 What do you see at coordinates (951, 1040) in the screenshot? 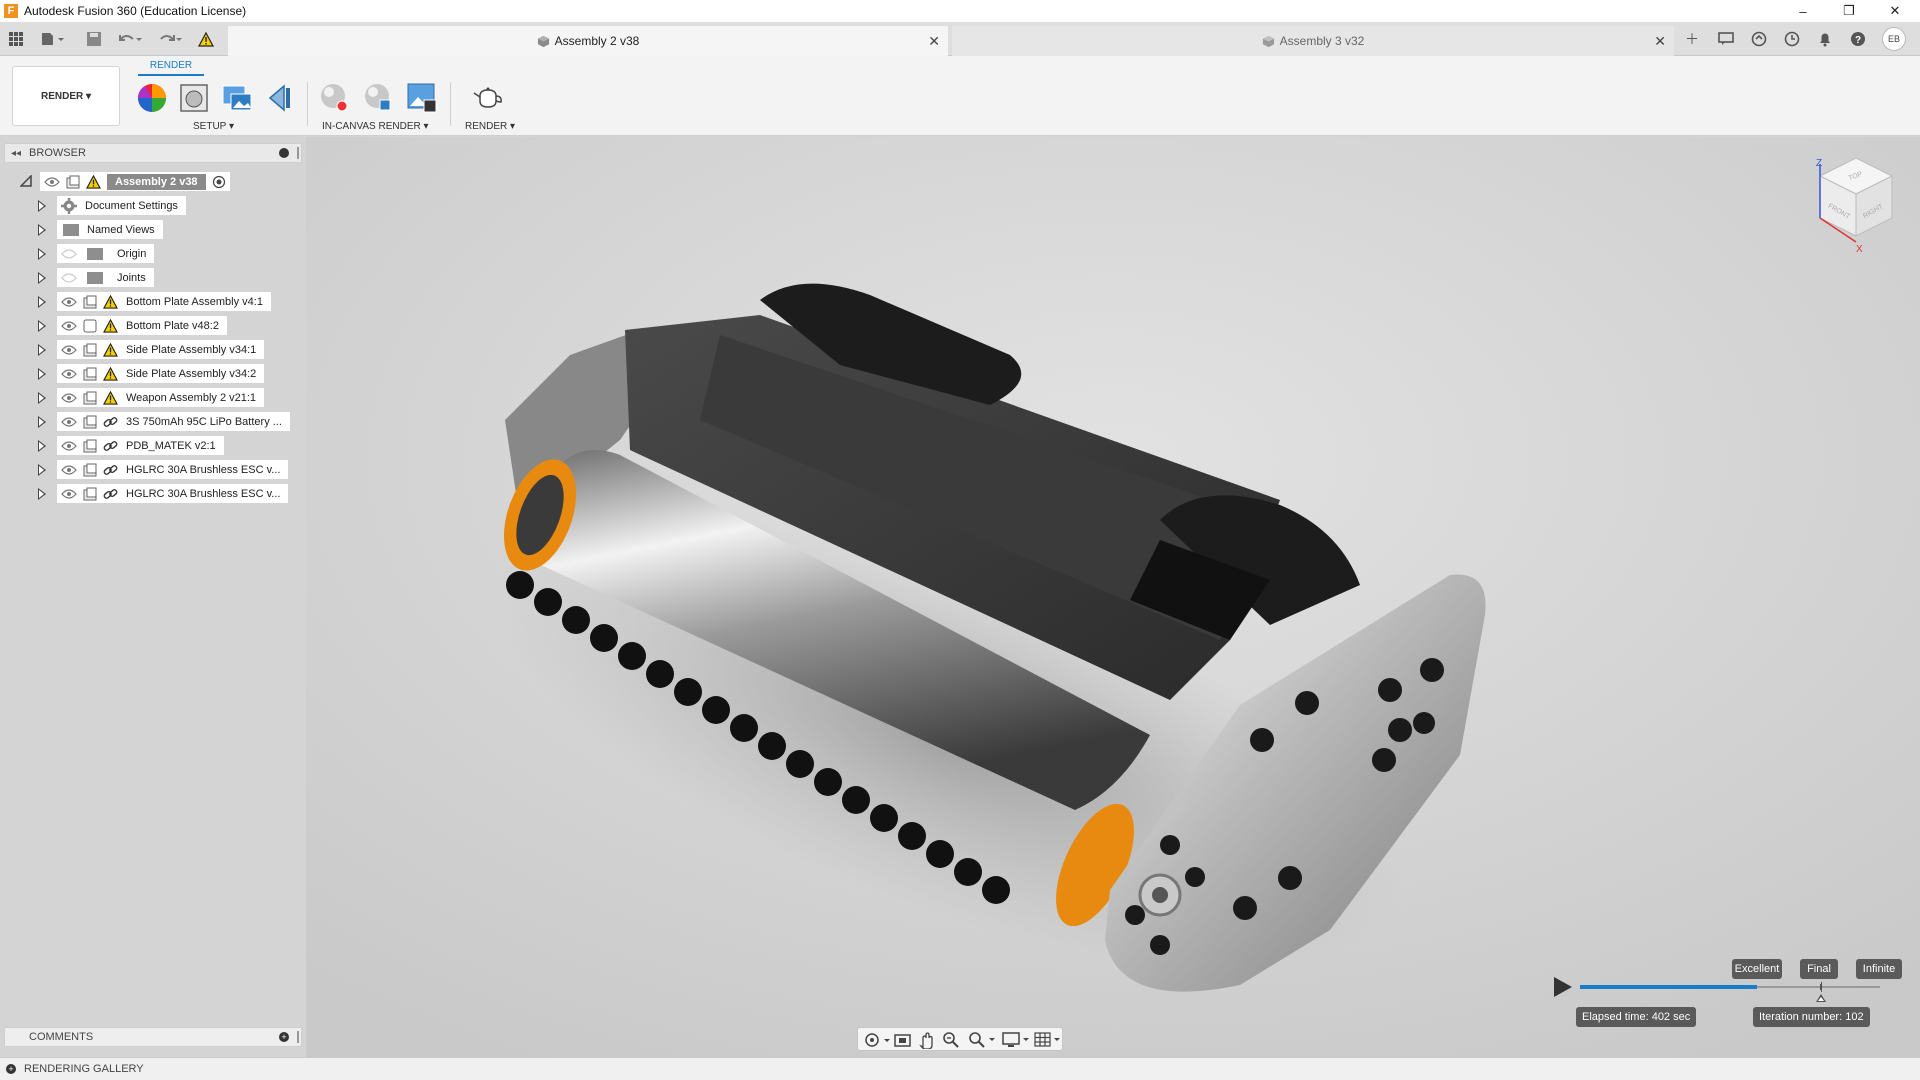
I see `zoom-icon` at bounding box center [951, 1040].